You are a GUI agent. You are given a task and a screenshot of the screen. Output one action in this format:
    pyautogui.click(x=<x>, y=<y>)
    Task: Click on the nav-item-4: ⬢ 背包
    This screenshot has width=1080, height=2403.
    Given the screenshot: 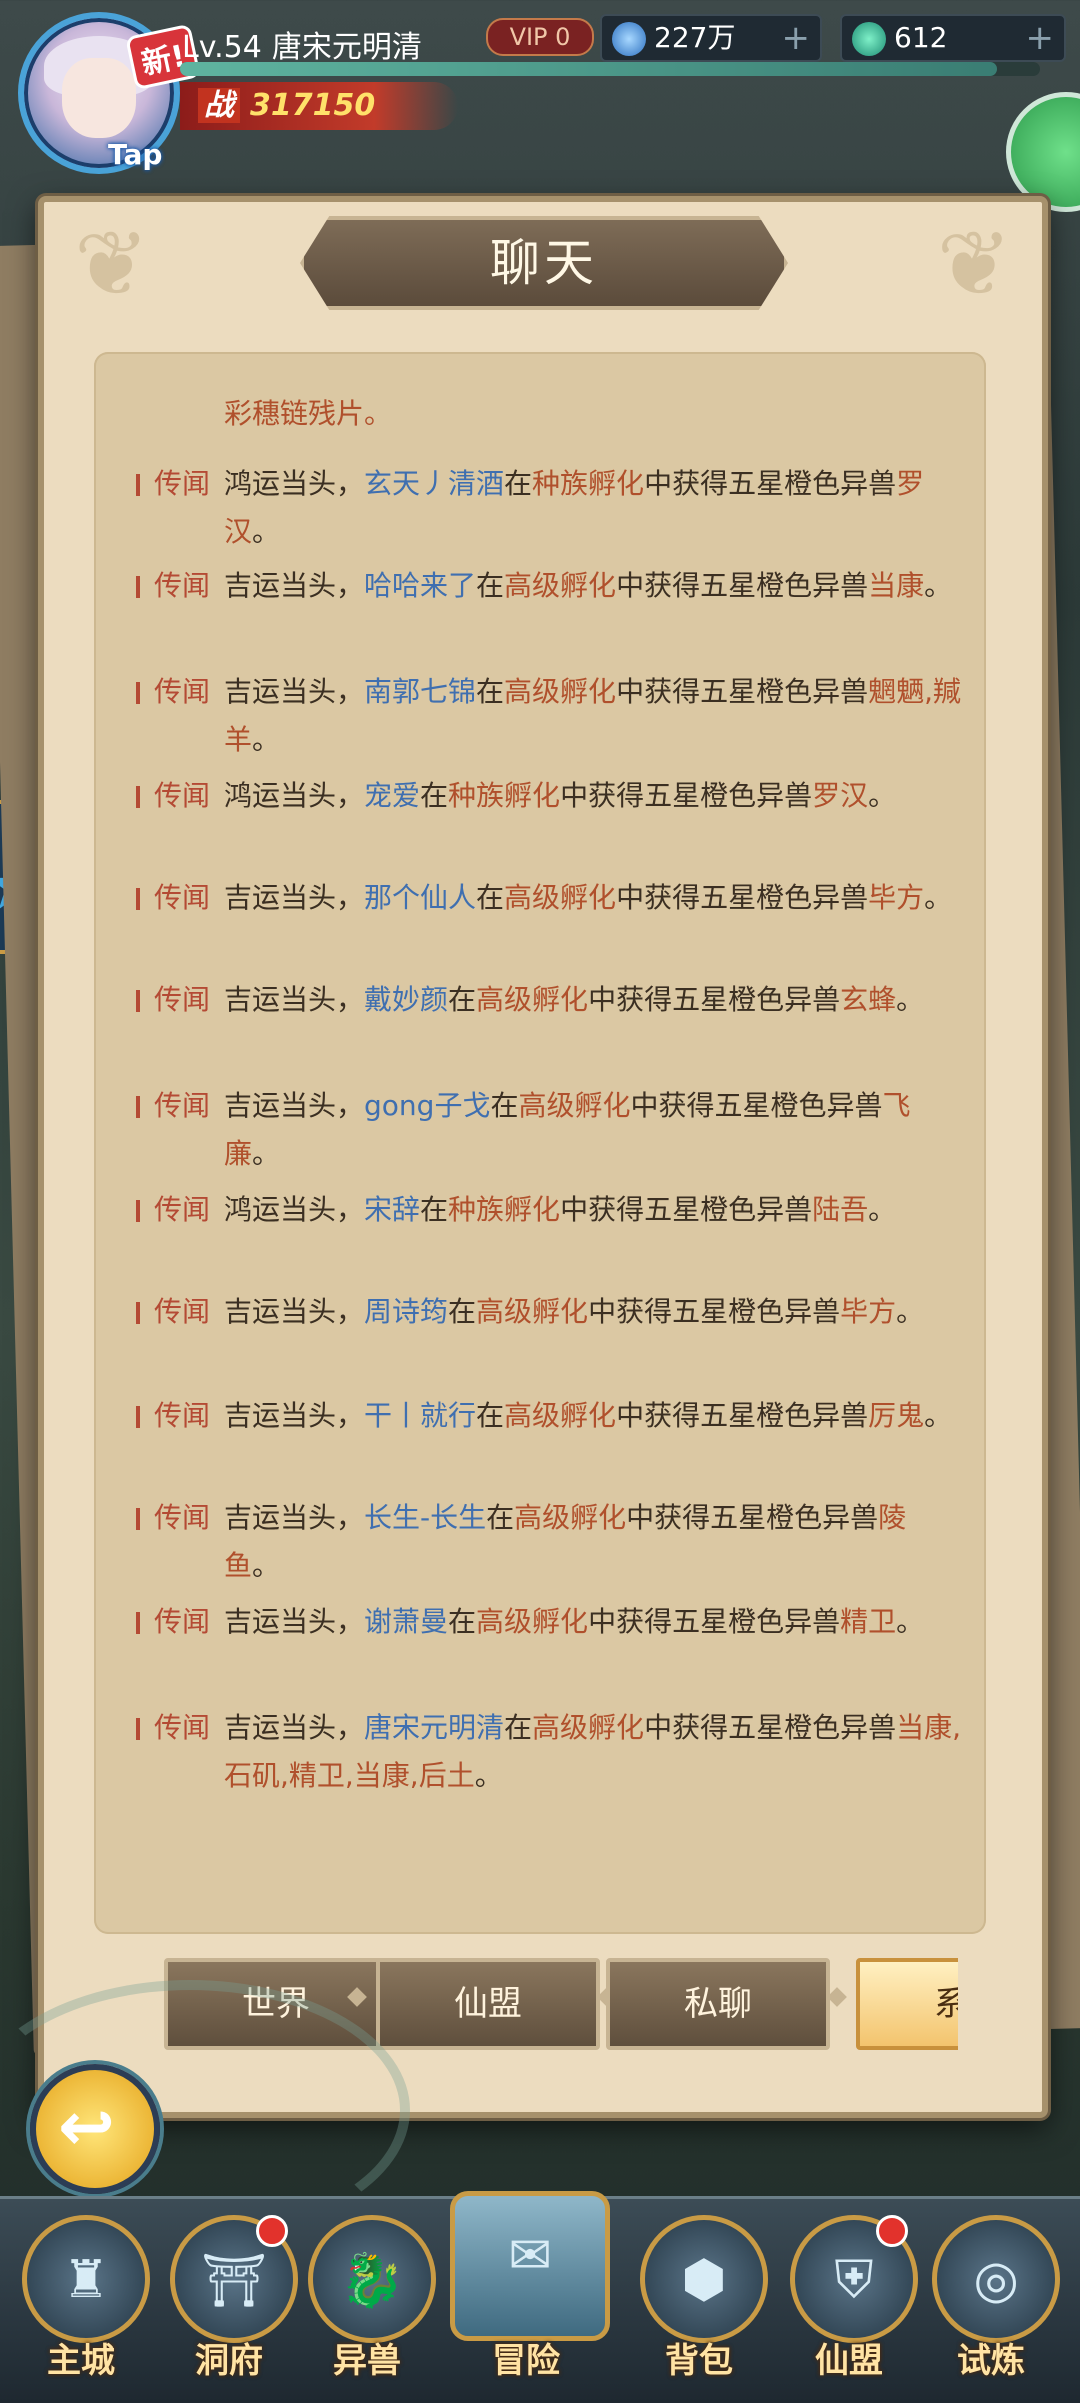 What is the action you would take?
    pyautogui.click(x=702, y=2299)
    